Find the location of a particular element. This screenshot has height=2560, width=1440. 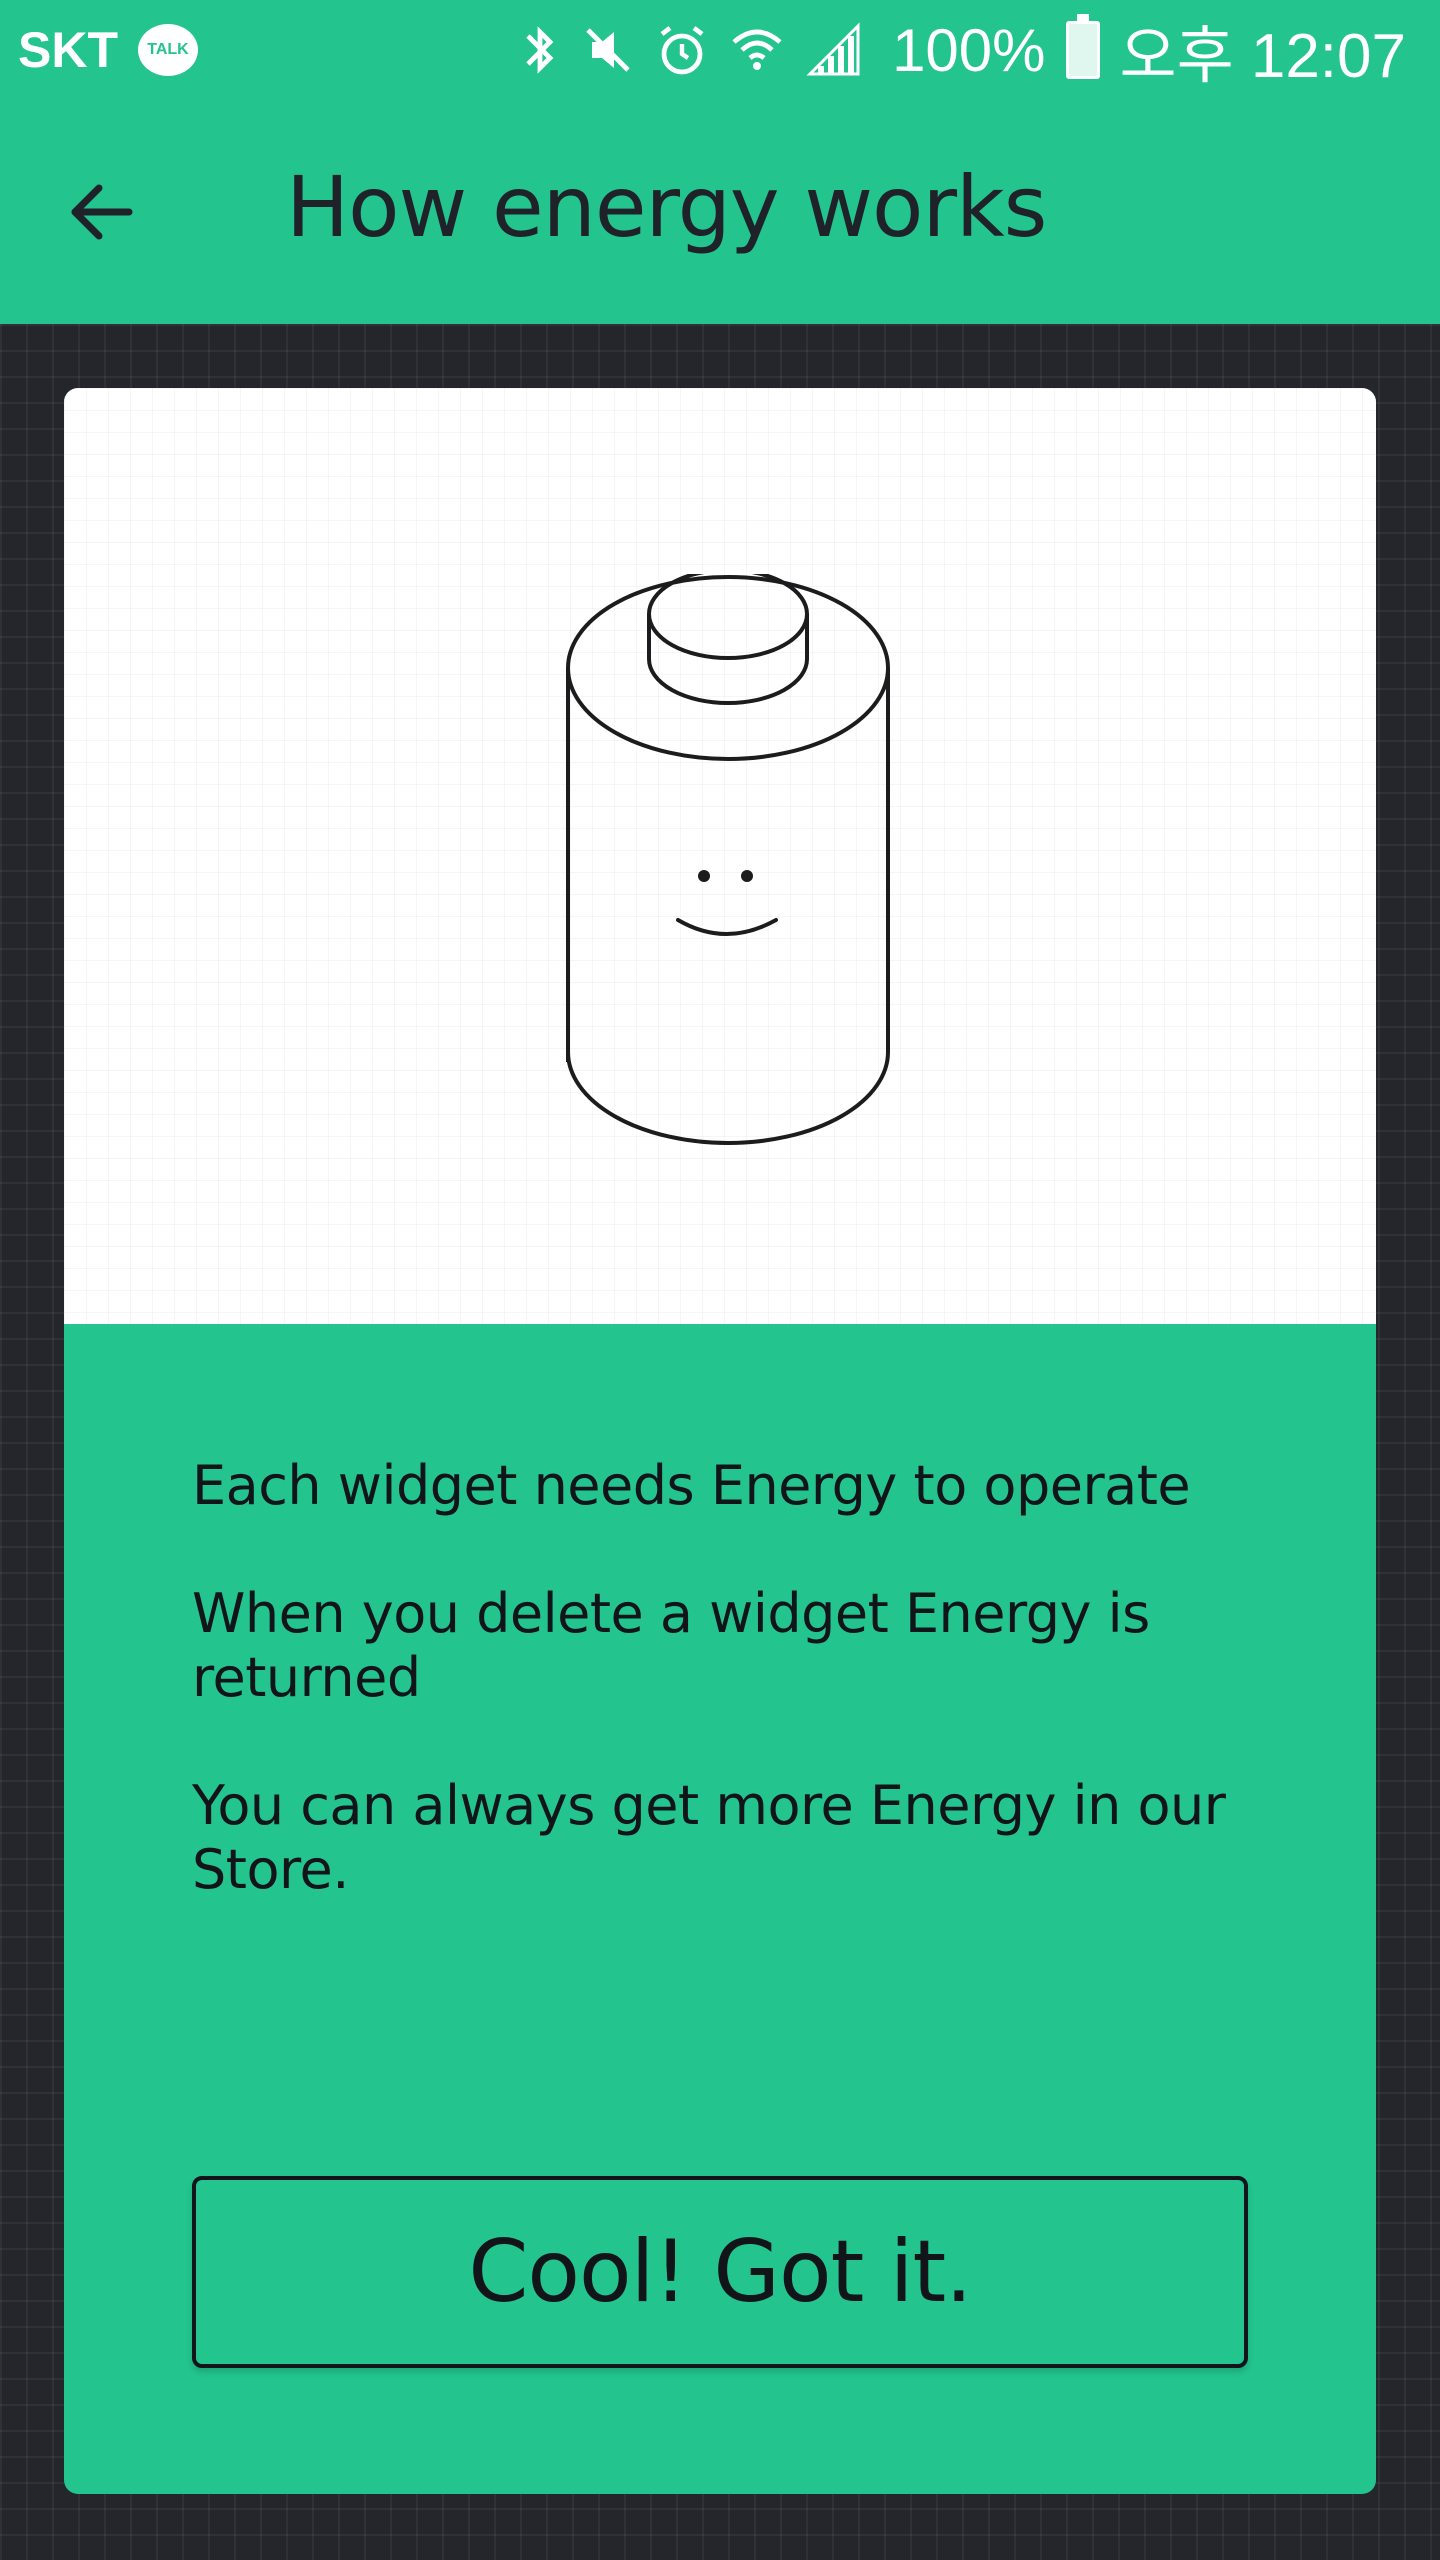

status-right: 100% 오후 12:07 is located at coordinates (963, 50).